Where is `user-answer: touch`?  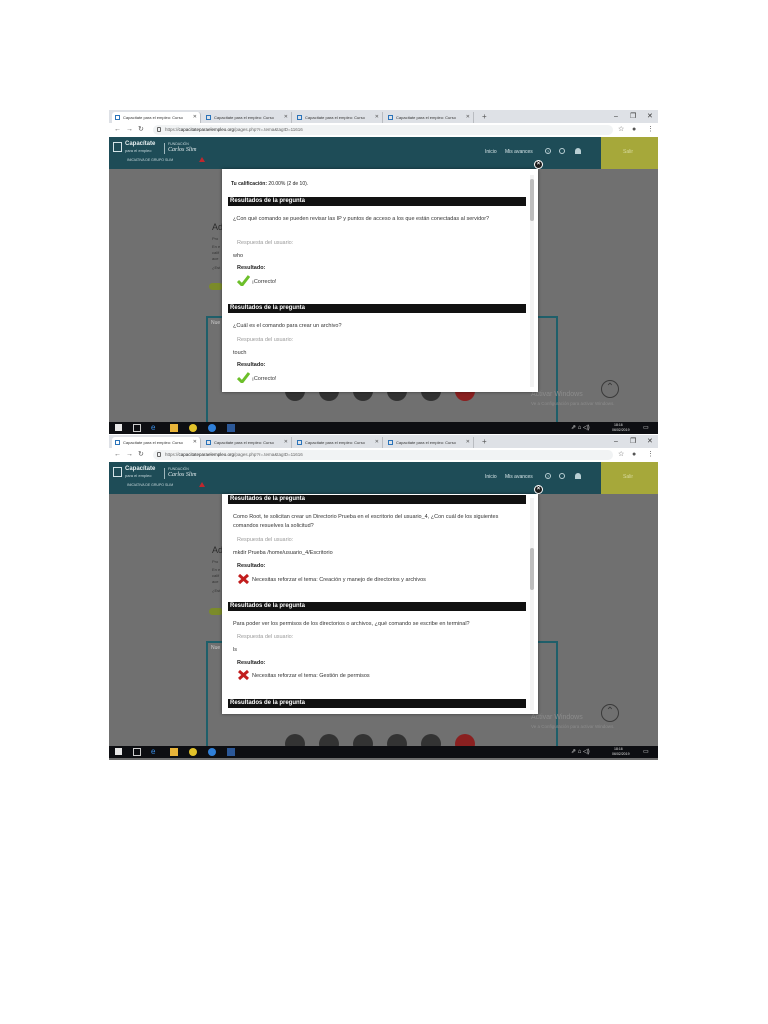 user-answer: touch is located at coordinates (240, 353).